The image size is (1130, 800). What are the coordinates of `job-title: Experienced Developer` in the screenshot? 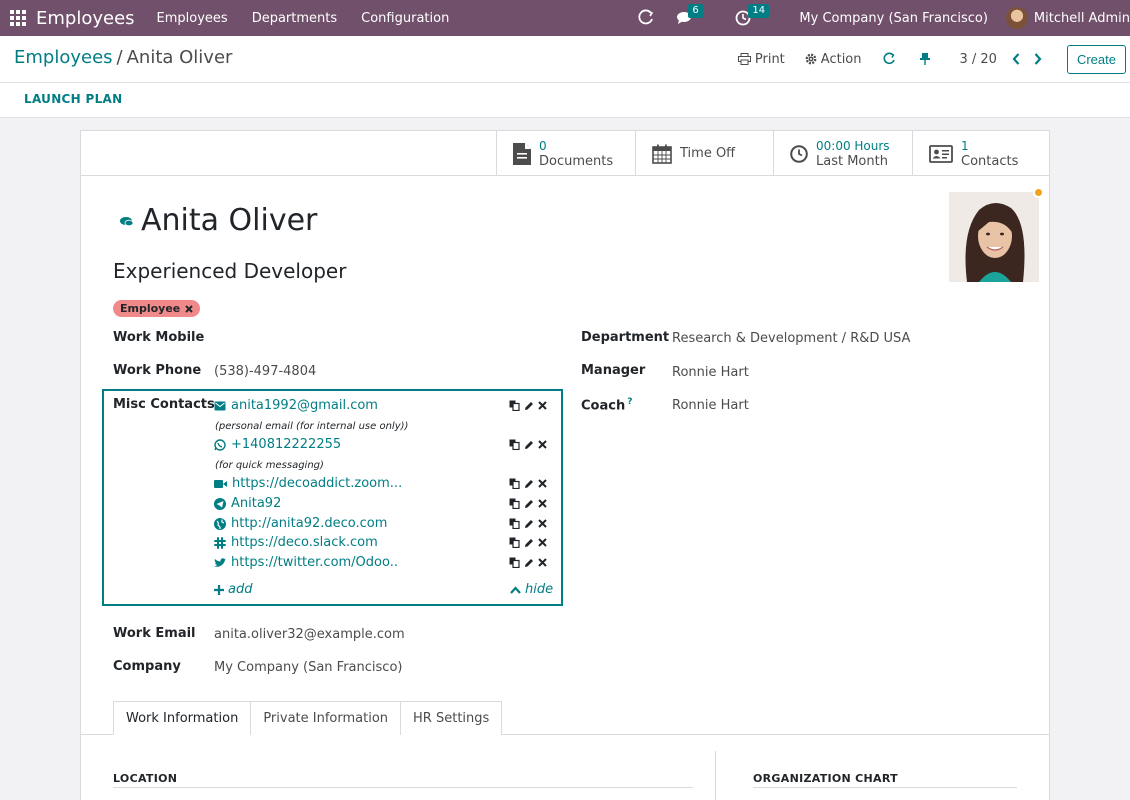 It's located at (229, 271).